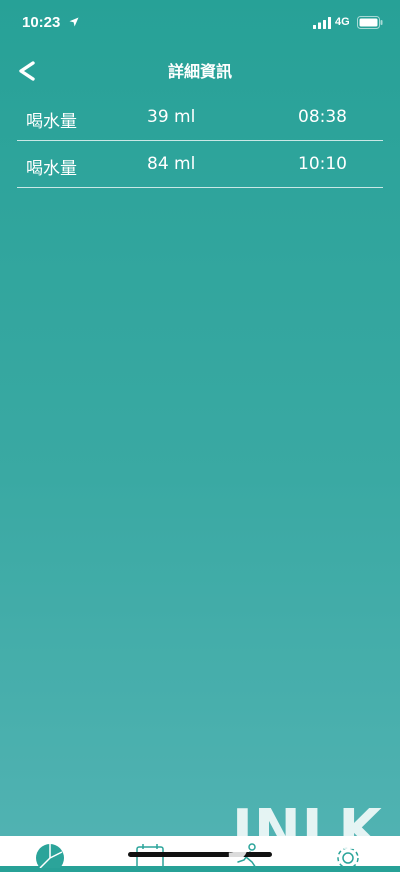  What do you see at coordinates (370, 22) in the screenshot?
I see `battery-icon` at bounding box center [370, 22].